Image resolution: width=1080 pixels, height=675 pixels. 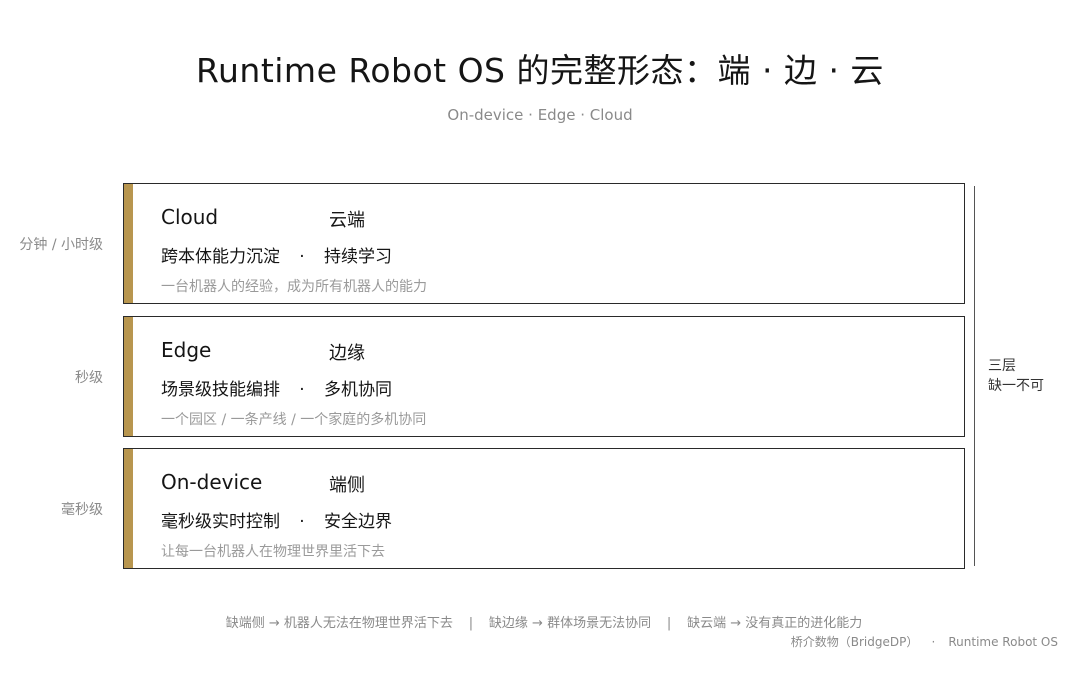 What do you see at coordinates (347, 220) in the screenshot?
I see `layer-cn-name: 云端` at bounding box center [347, 220].